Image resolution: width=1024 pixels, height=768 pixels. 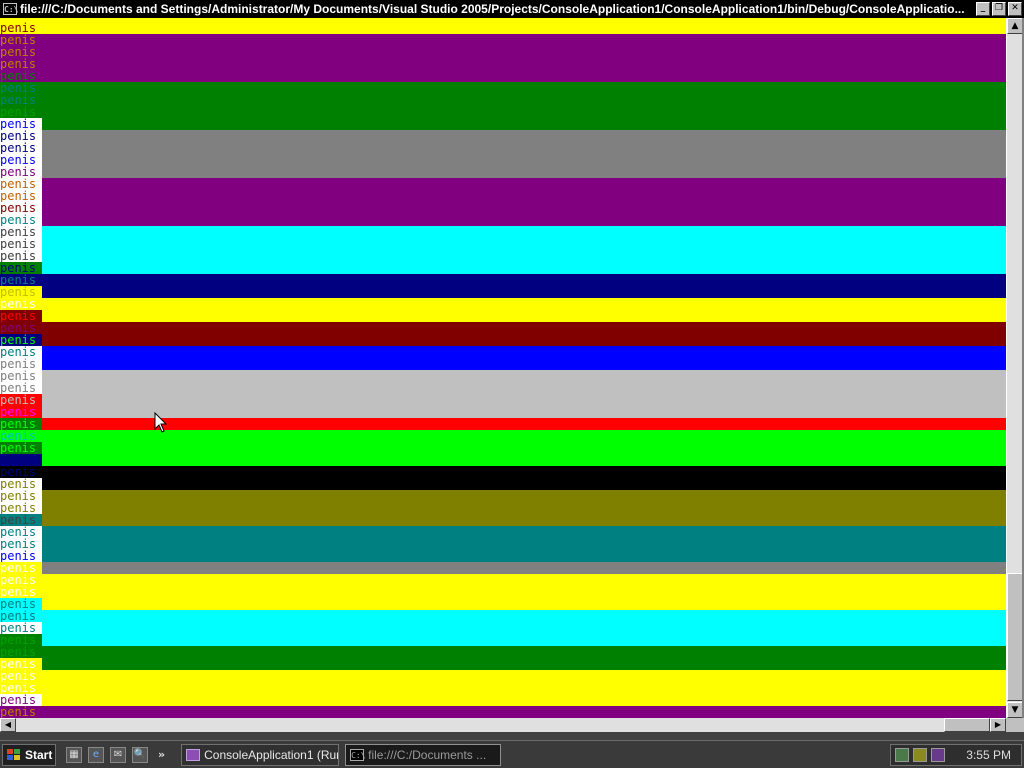 I want to click on start-label: Start, so click(x=39, y=754).